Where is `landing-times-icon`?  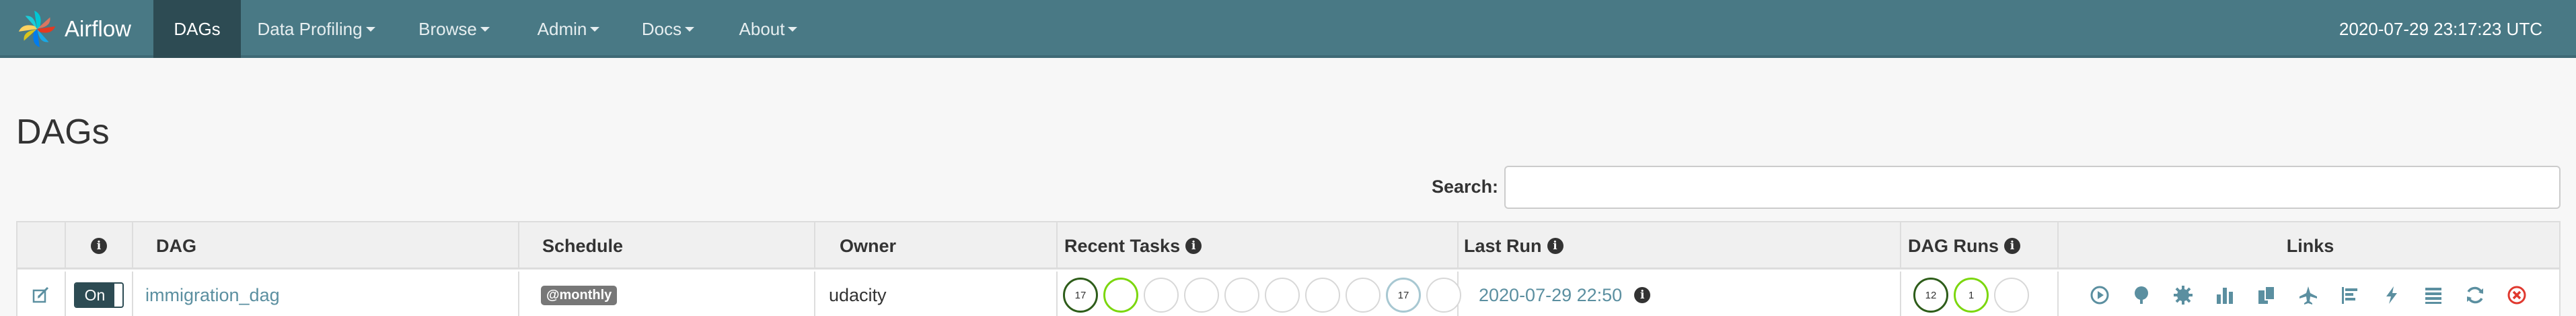
landing-times-icon is located at coordinates (2308, 295).